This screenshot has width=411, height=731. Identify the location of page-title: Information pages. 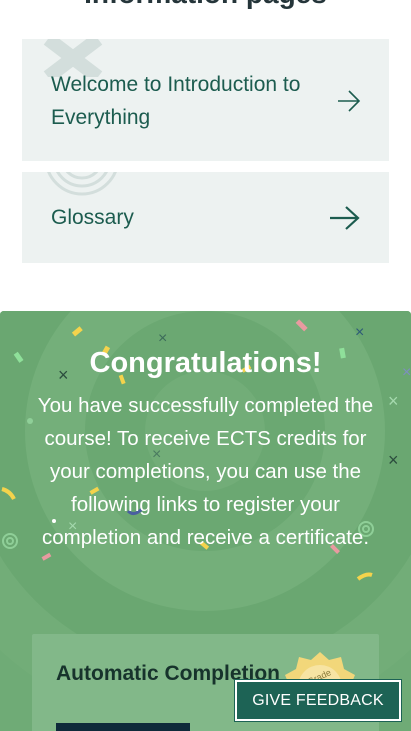
(205, 5).